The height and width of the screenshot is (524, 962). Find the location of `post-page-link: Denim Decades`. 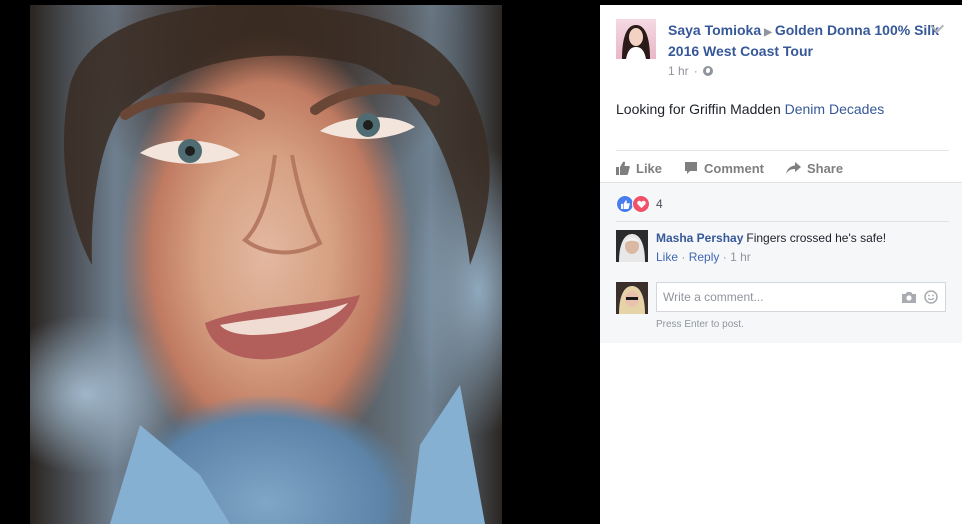

post-page-link: Denim Decades is located at coordinates (835, 109).